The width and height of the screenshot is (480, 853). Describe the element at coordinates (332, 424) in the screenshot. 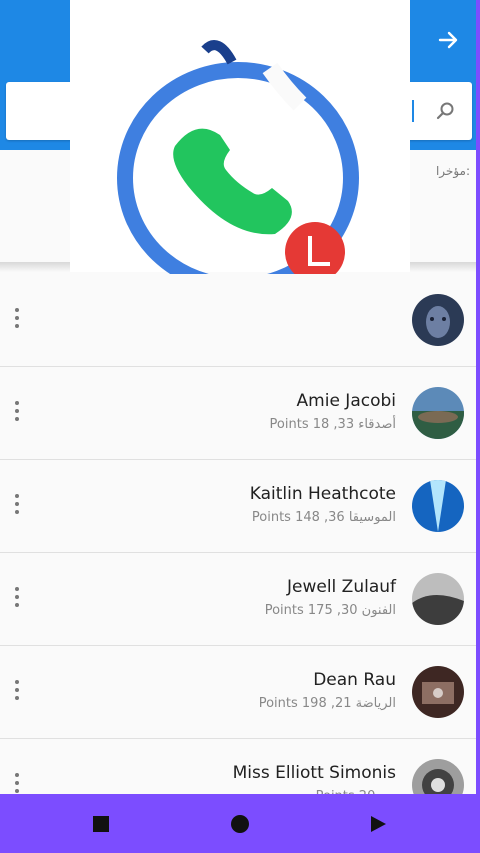

I see `contact-subtitle: Points 18 ,أصدقاء 33` at that location.